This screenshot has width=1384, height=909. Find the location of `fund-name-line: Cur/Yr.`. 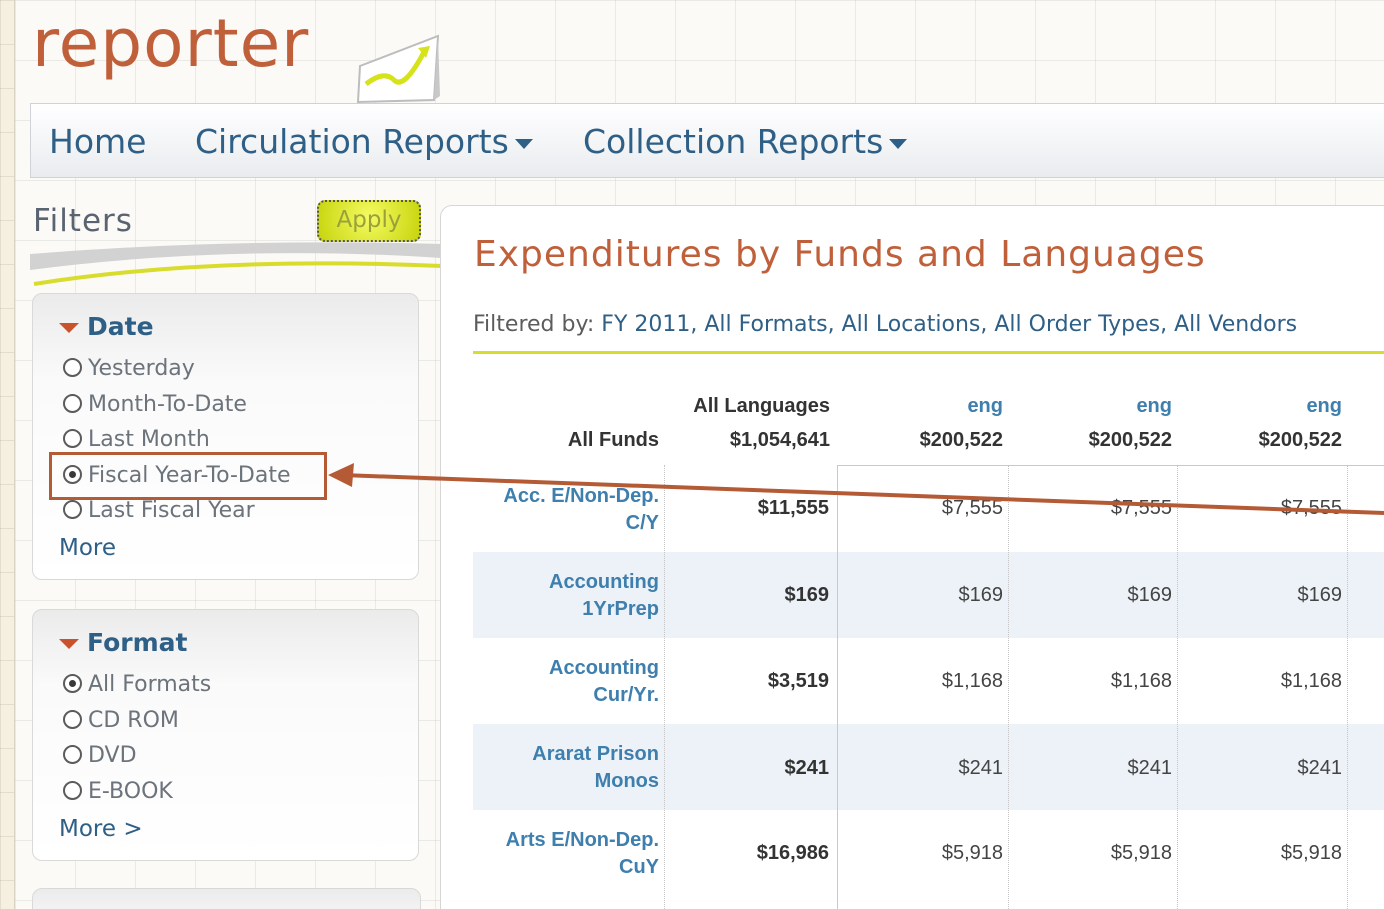

fund-name-line: Cur/Yr. is located at coordinates (626, 695).